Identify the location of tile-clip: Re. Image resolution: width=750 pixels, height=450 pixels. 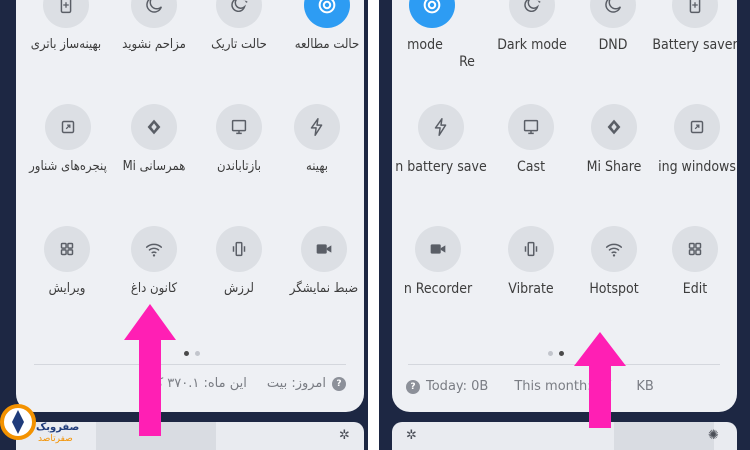
(467, 61).